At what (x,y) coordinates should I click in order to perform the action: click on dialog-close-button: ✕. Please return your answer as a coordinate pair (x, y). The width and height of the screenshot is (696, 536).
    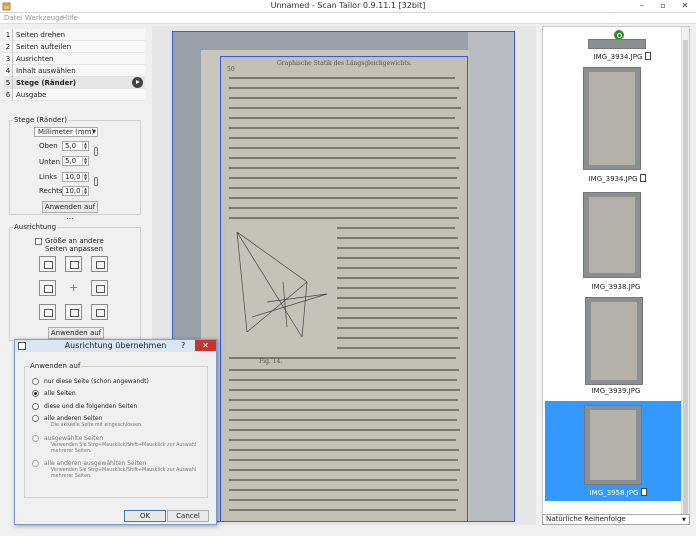
    Looking at the image, I should click on (205, 345).